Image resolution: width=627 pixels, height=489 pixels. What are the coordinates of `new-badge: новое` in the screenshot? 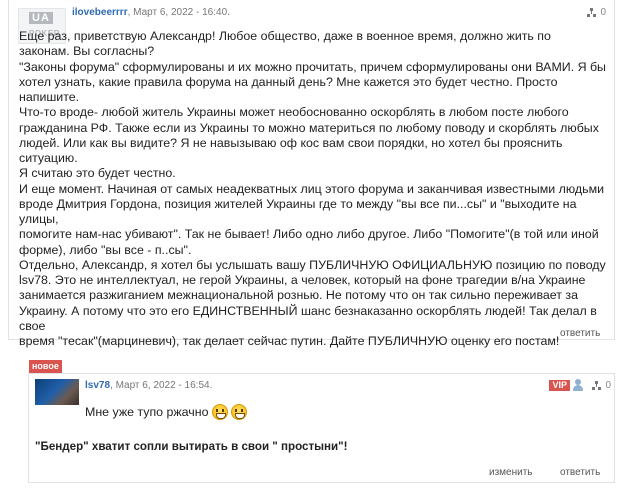 It's located at (45, 366).